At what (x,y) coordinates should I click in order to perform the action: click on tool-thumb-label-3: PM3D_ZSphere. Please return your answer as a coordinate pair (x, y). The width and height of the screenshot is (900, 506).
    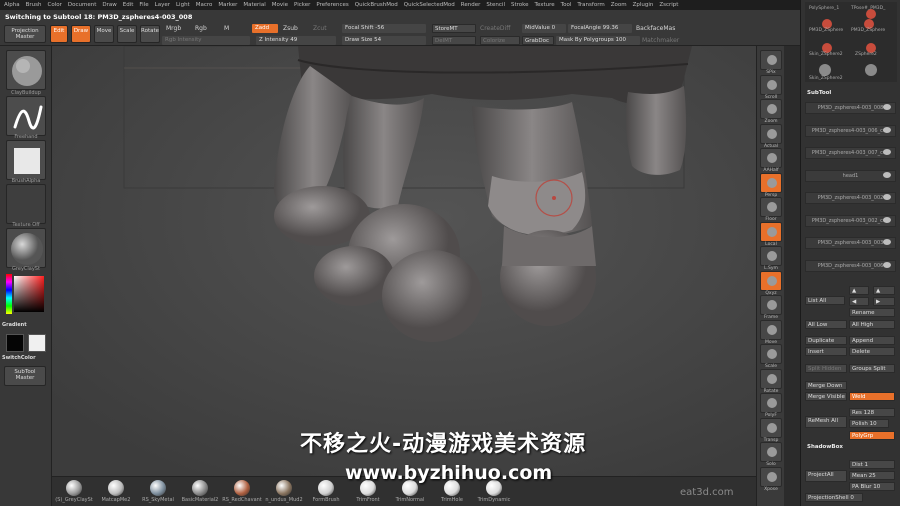
    Looking at the image, I should click on (868, 30).